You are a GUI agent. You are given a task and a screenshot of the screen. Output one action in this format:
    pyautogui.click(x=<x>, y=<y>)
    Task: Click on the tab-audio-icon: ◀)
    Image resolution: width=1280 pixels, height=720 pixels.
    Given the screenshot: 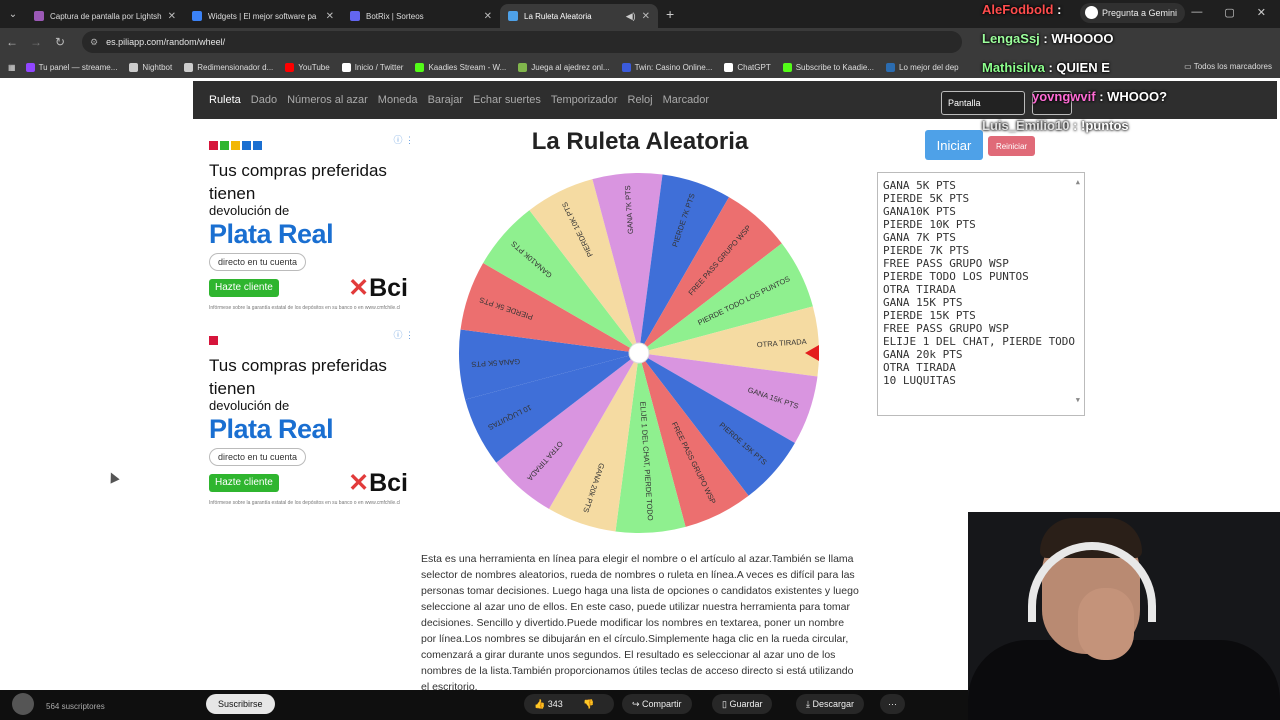 What is the action you would take?
    pyautogui.click(x=631, y=16)
    